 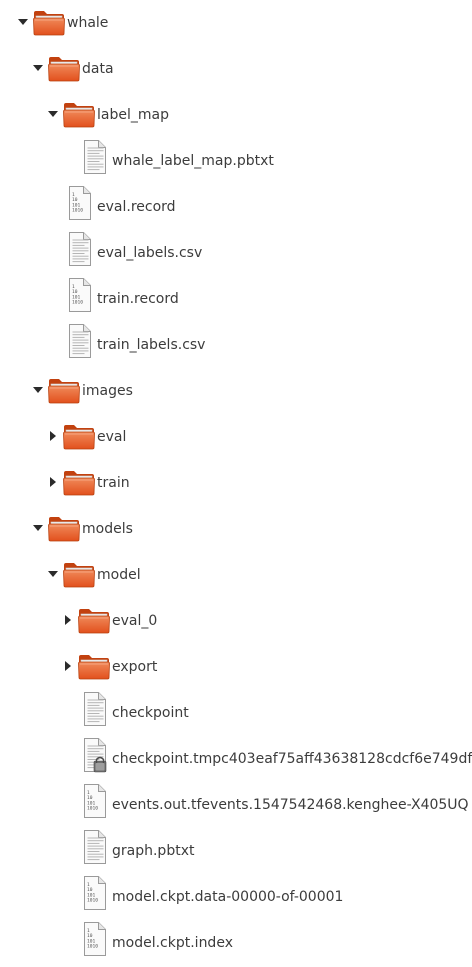 I want to click on tree-row-eval-record: 1 10 101 1010 eval.record, so click(x=236, y=208).